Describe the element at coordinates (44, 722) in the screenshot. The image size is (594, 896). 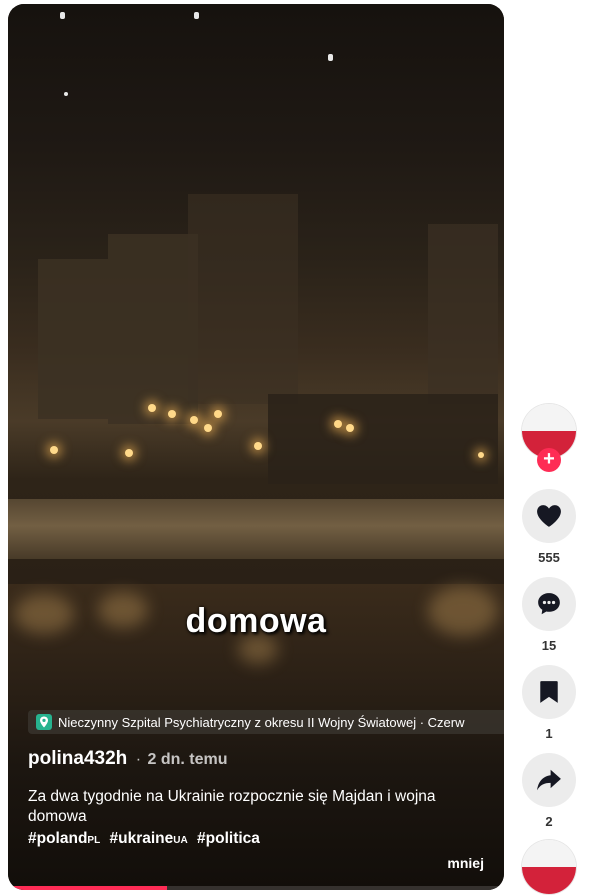
I see `location-pin-icon` at that location.